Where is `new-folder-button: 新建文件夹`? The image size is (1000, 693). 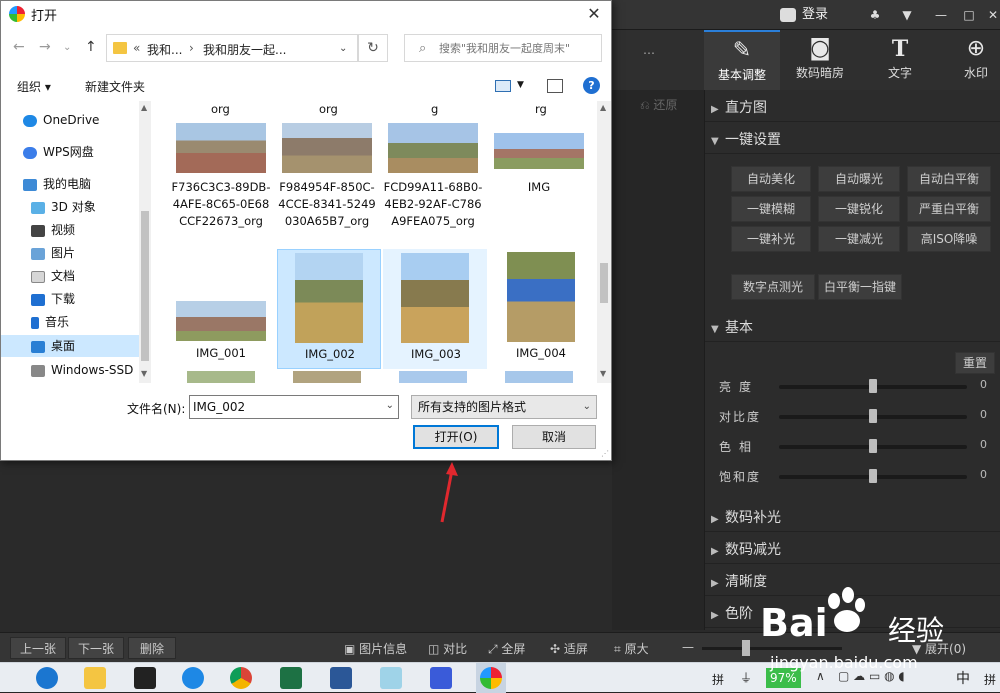
new-folder-button: 新建文件夹 is located at coordinates (115, 86).